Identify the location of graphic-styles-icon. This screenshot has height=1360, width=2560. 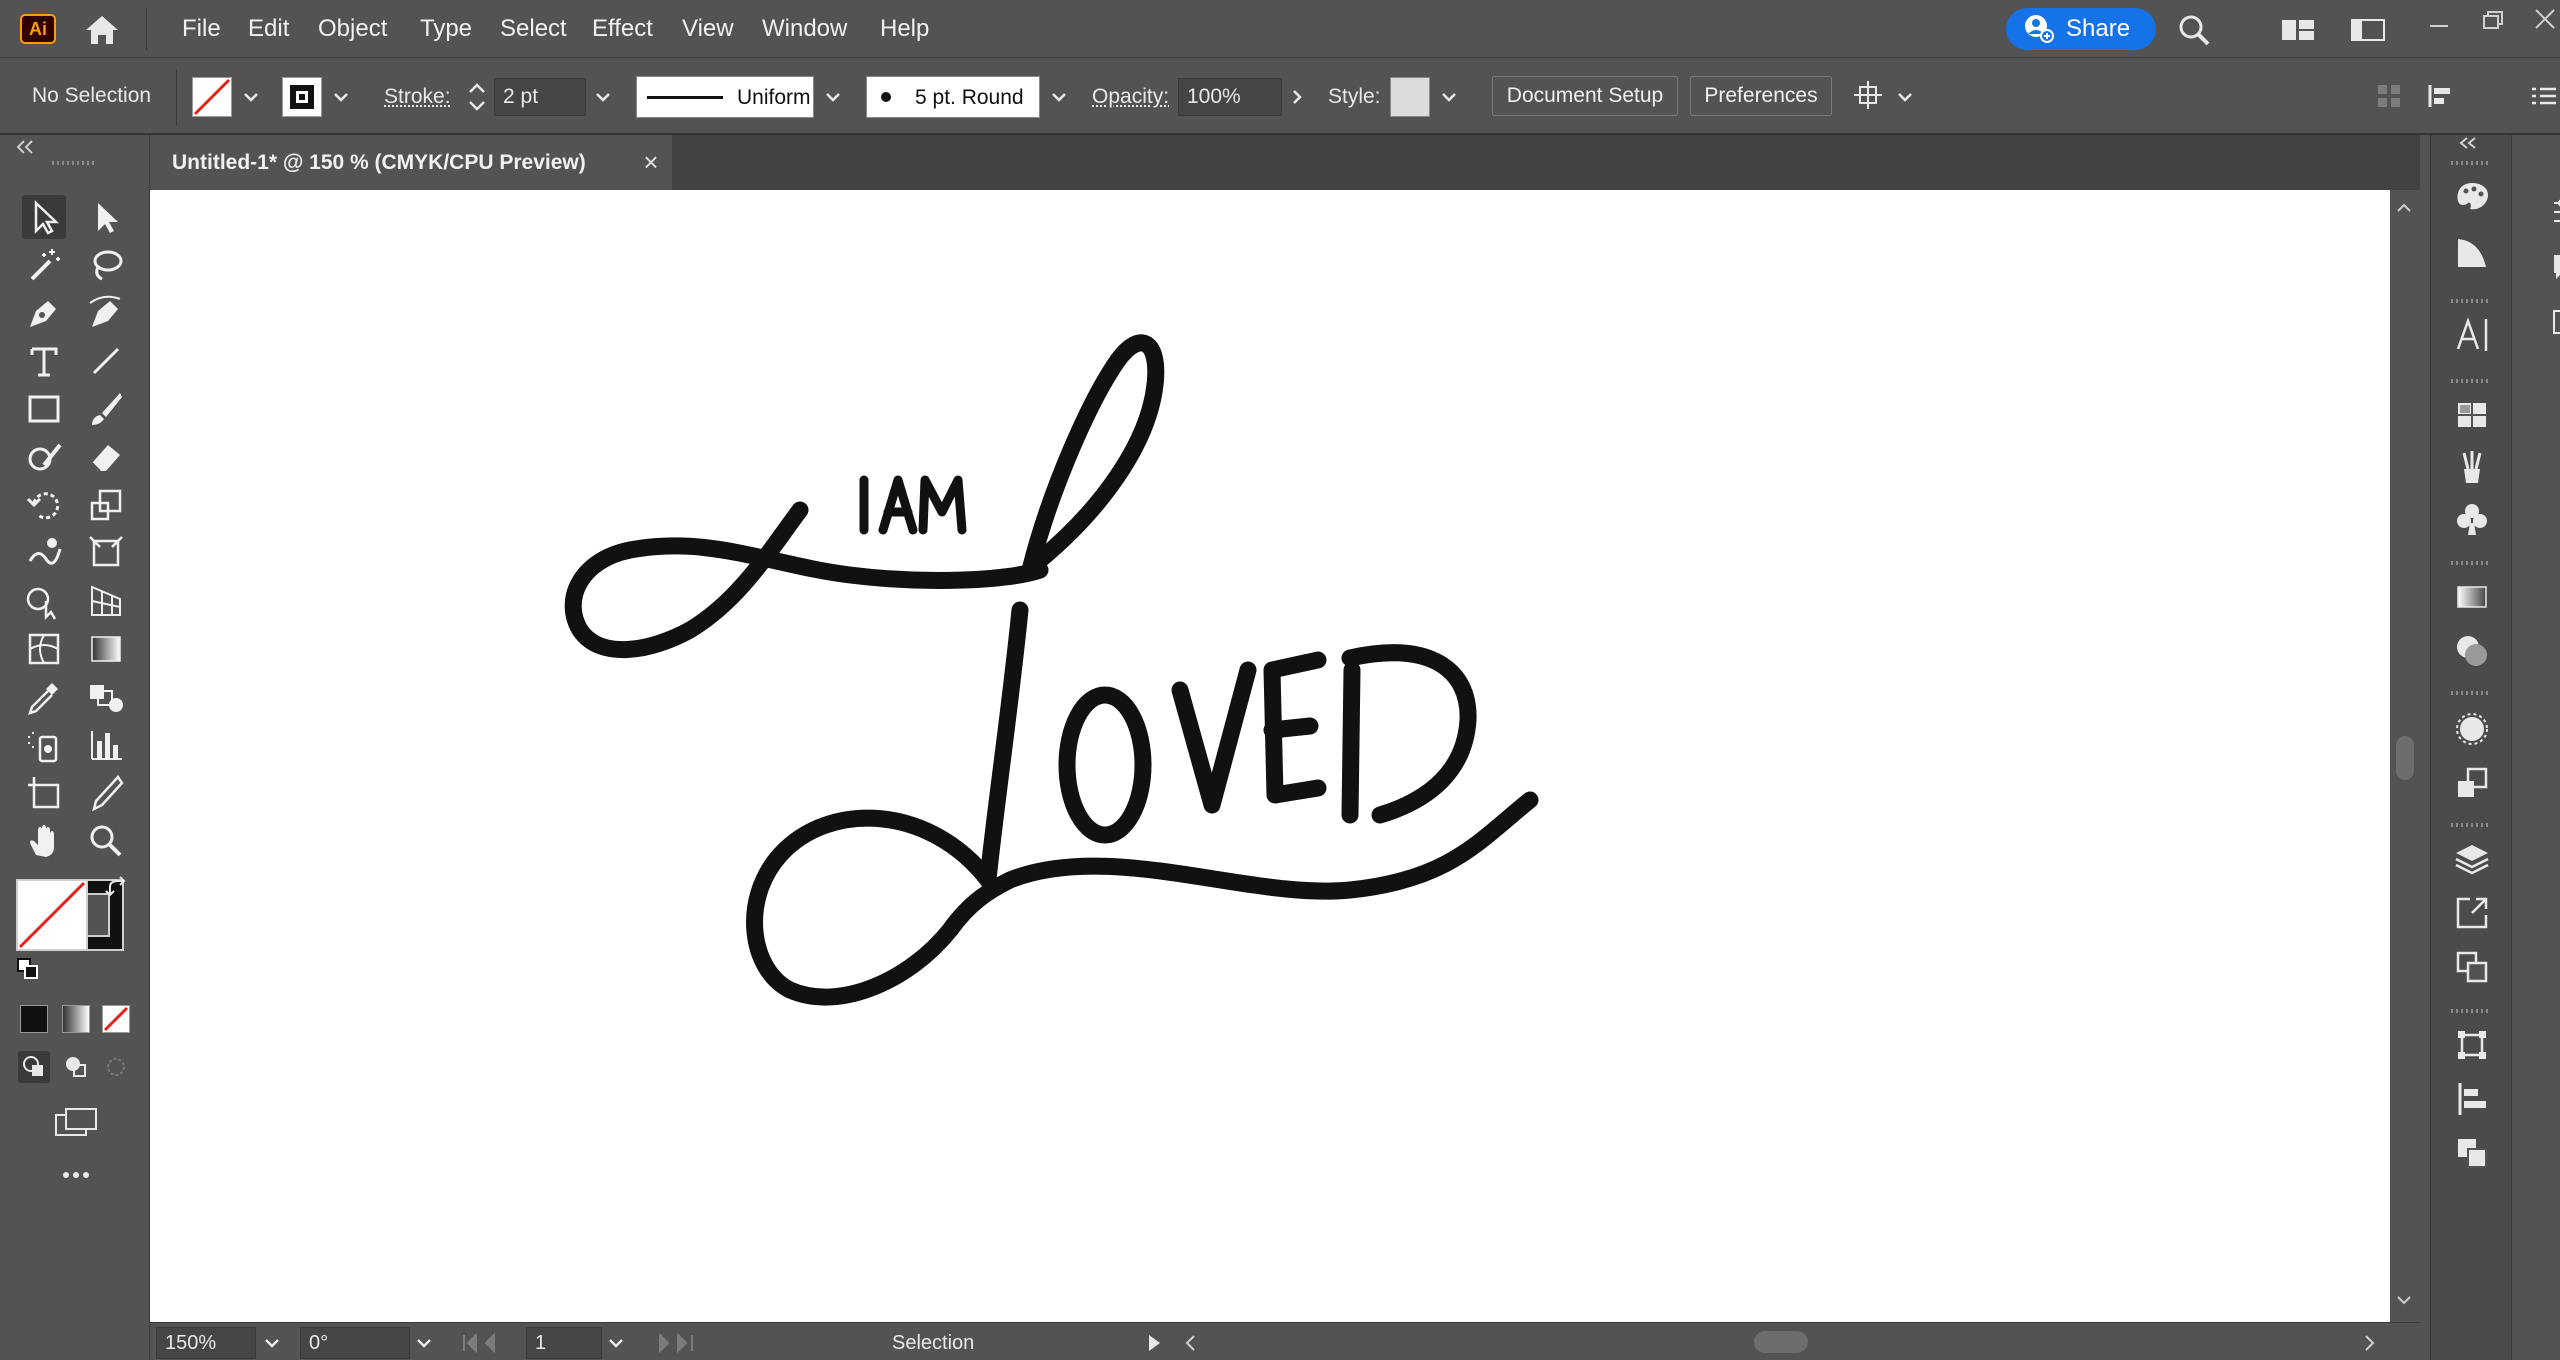
(2472, 783).